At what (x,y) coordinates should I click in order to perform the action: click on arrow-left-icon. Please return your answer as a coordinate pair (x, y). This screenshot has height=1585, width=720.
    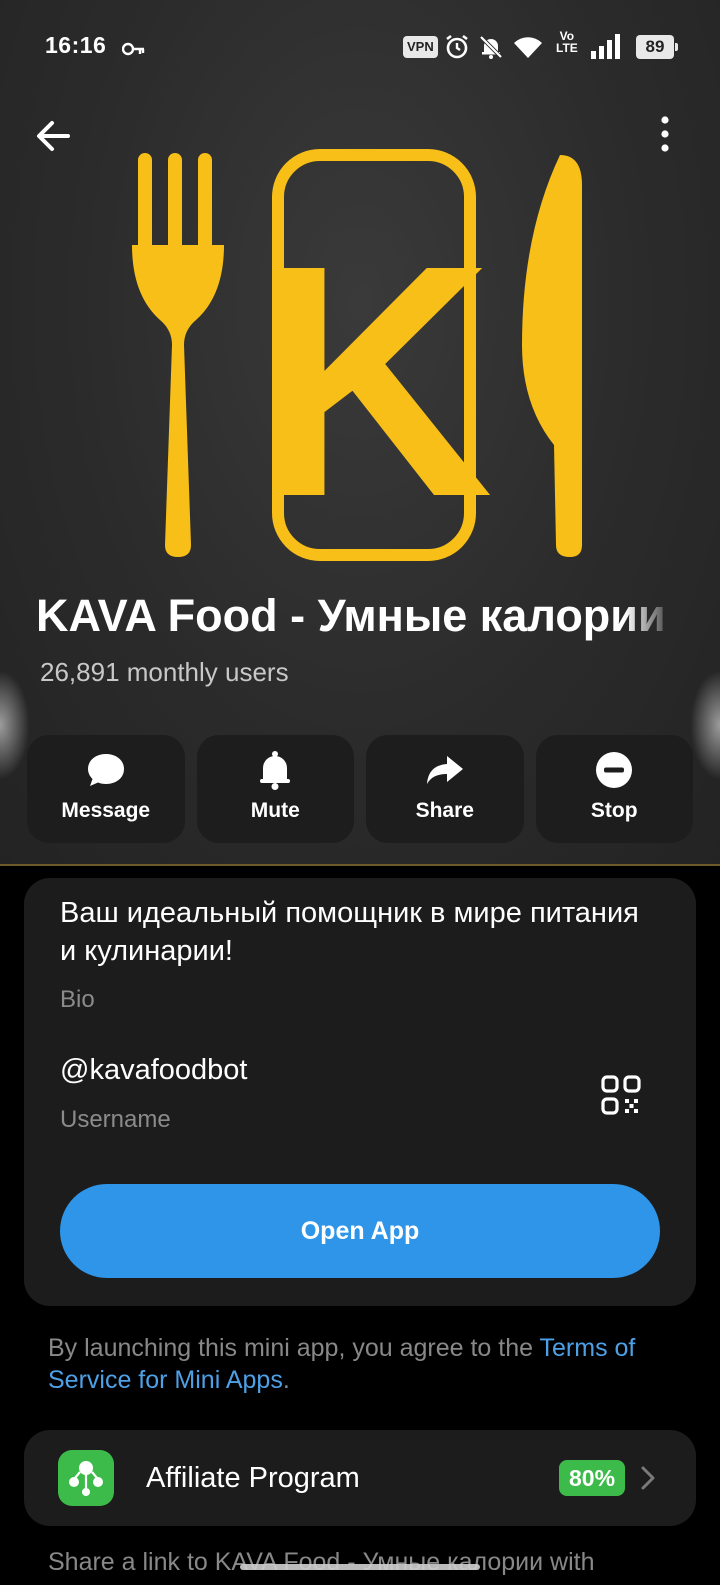
    Looking at the image, I should click on (53, 136).